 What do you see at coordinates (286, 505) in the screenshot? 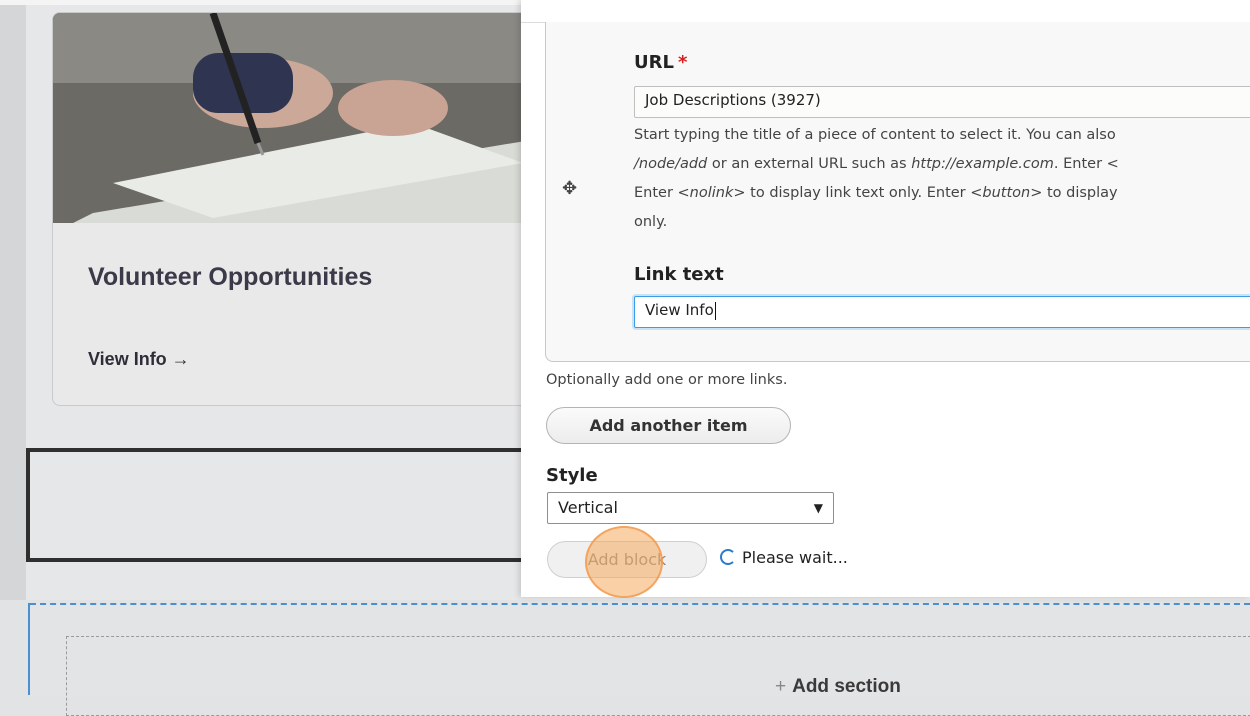
I see `selected-block-placeholder` at bounding box center [286, 505].